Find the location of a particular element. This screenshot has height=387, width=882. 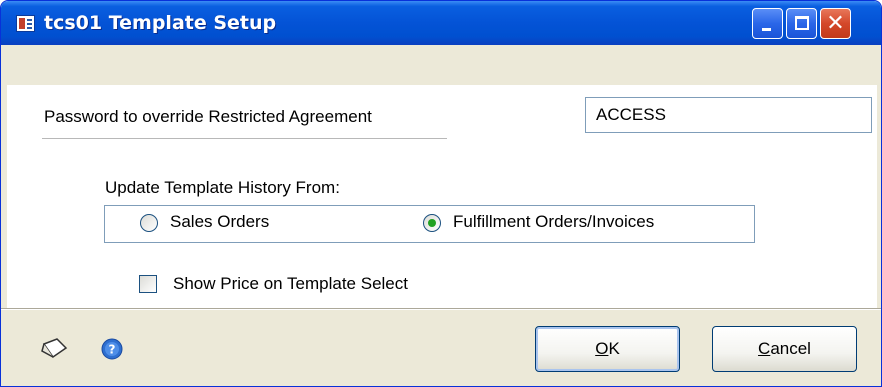

note-icon is located at coordinates (54, 349).